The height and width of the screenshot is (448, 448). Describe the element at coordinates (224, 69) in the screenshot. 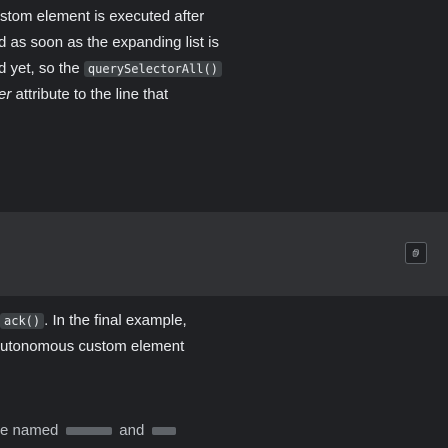

I see `paragraph-line: d yet, so the querySelectorAll()` at that location.